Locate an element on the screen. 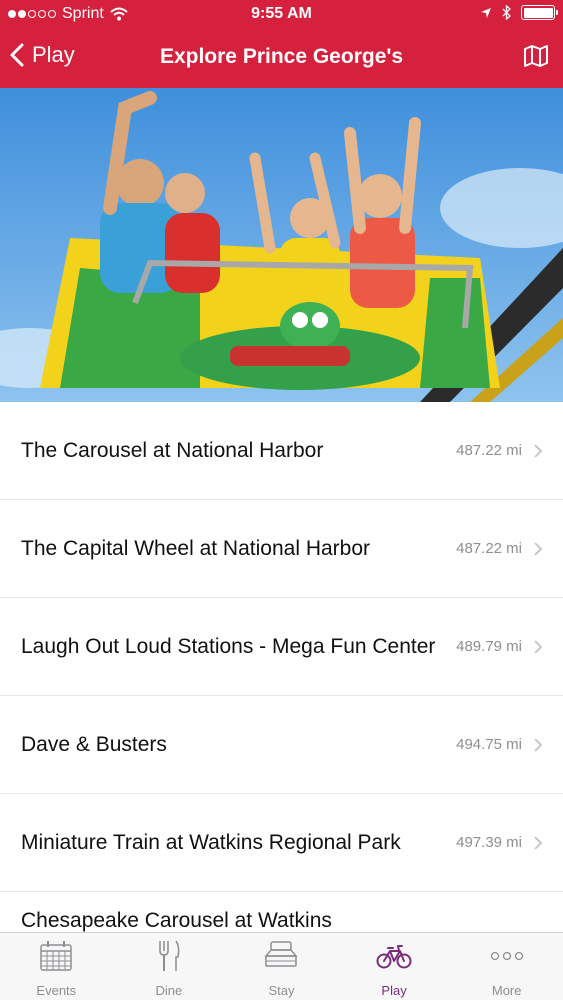 Image resolution: width=563 pixels, height=1000 pixels. tab-more: More is located at coordinates (506, 966).